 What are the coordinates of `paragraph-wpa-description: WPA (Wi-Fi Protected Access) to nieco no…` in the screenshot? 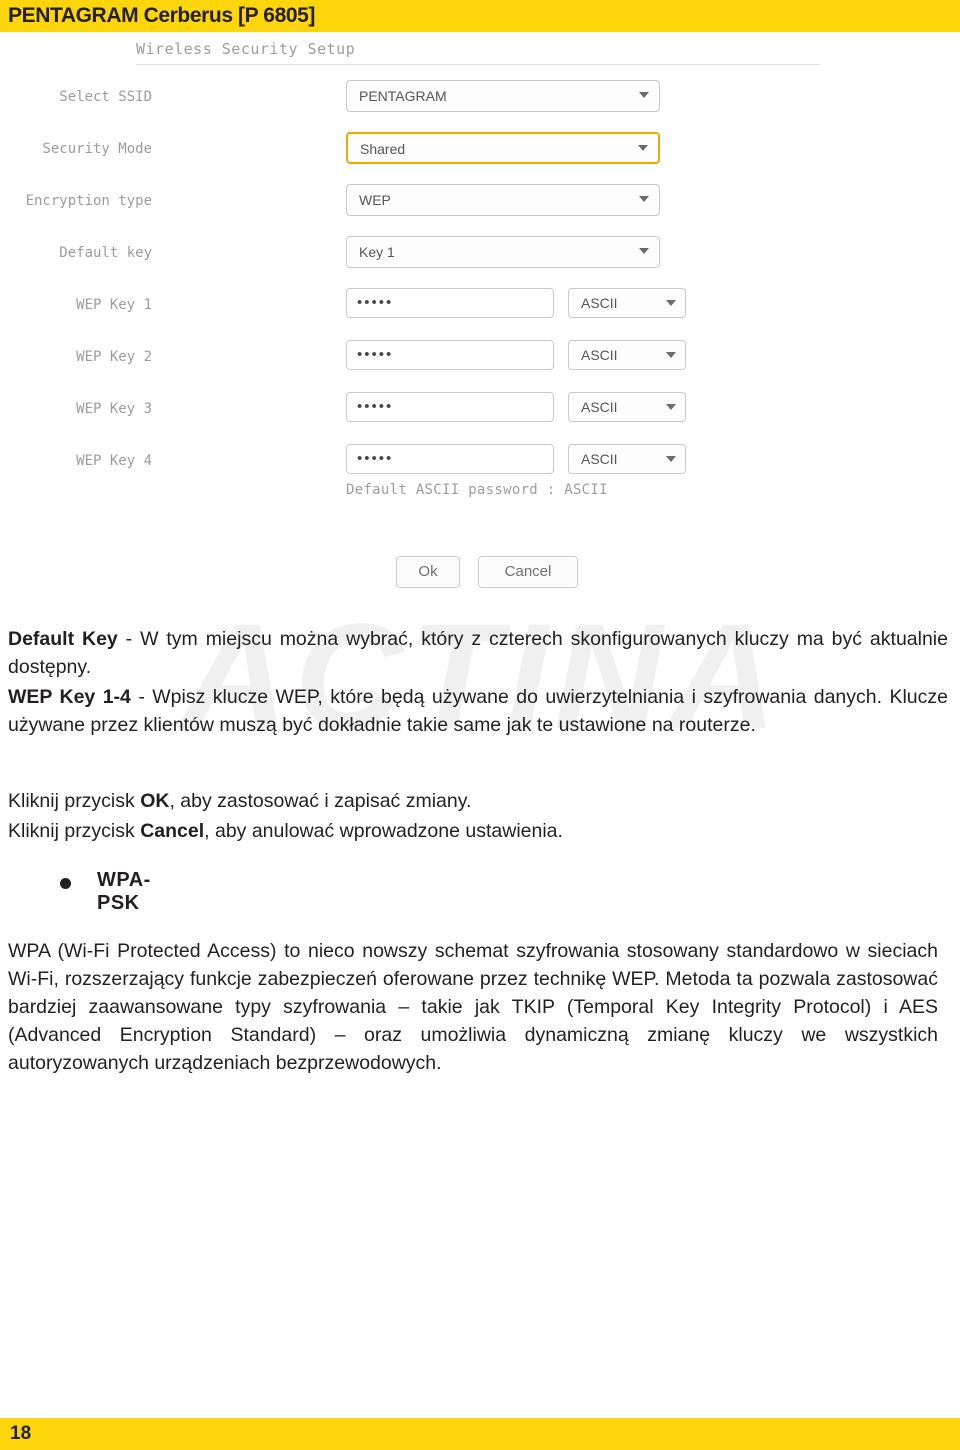 It's located at (473, 1007).